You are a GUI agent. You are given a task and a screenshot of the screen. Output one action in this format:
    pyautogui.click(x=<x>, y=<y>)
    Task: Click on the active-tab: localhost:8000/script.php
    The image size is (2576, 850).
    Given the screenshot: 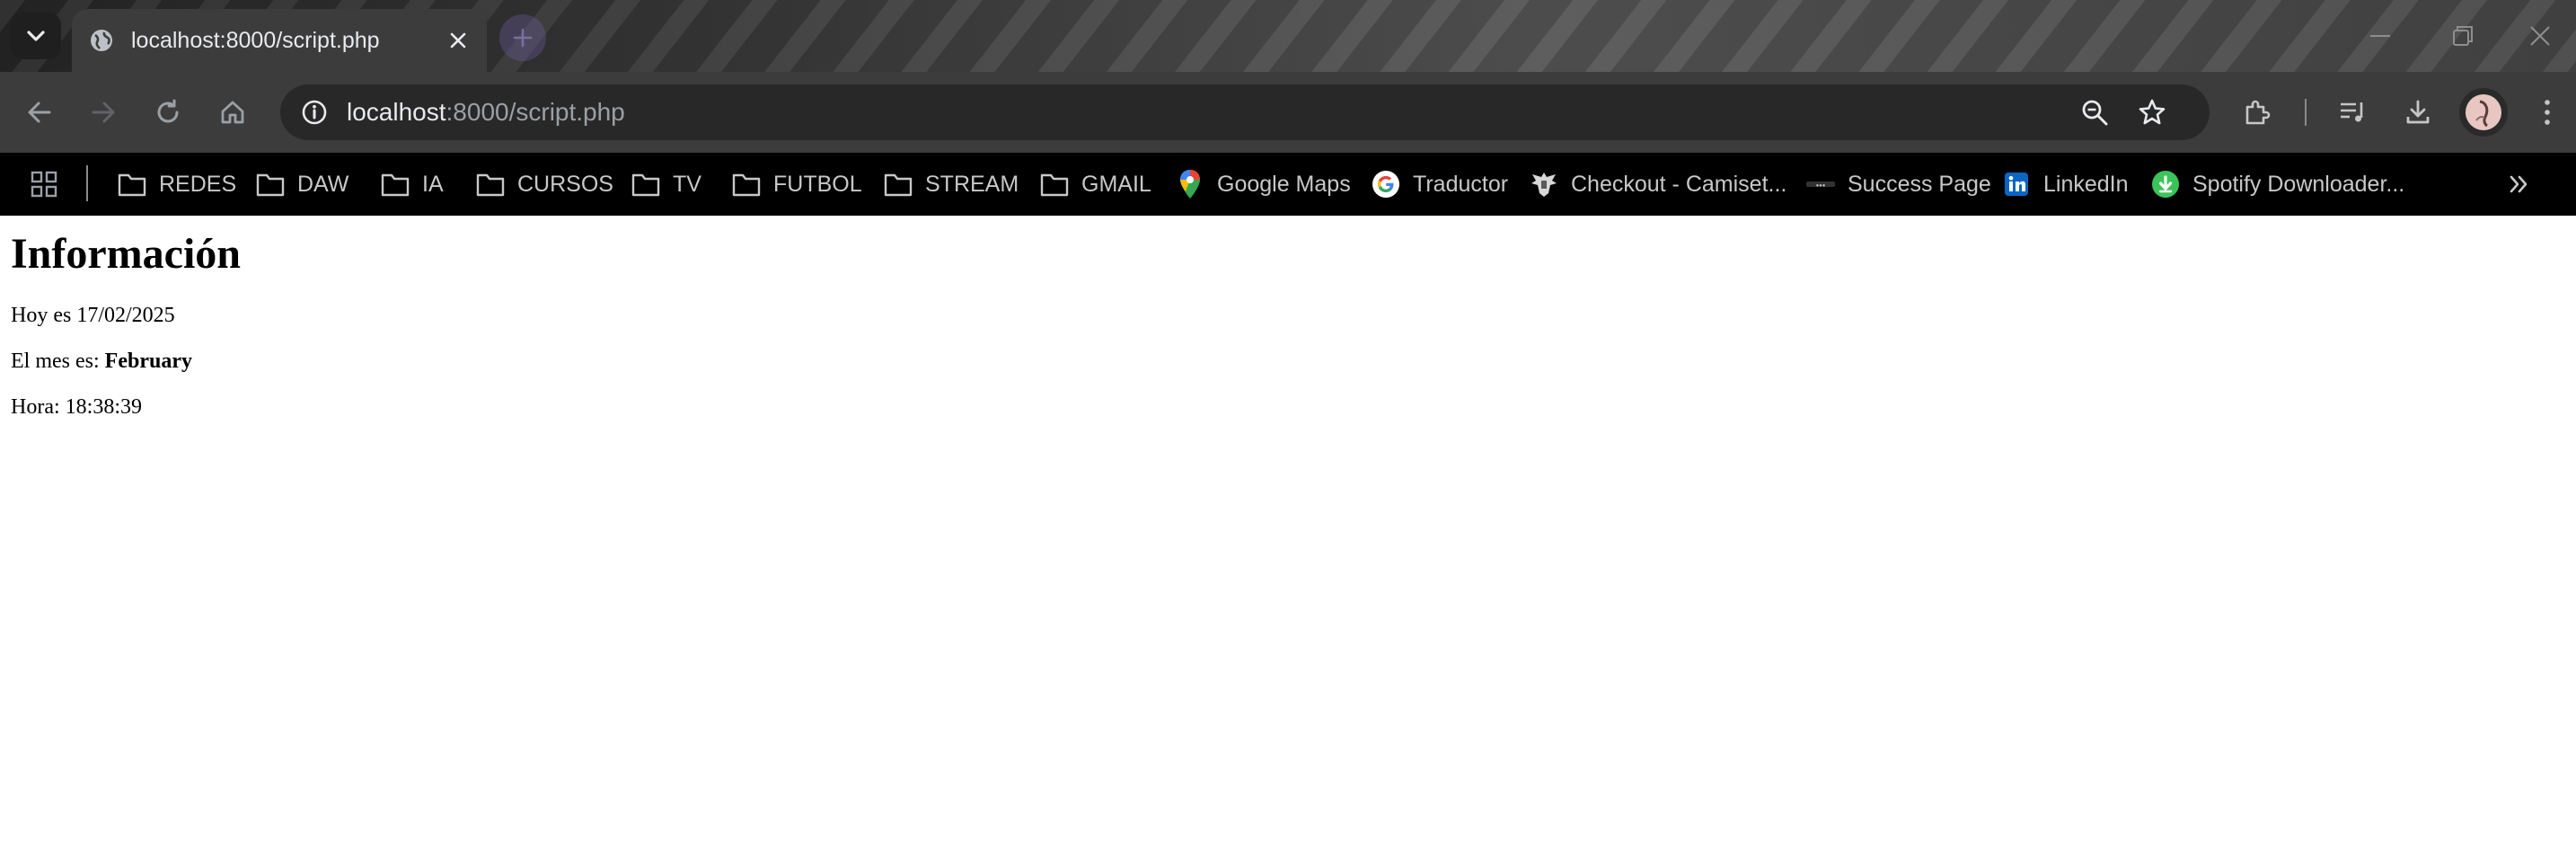 What is the action you would take?
    pyautogui.click(x=279, y=40)
    